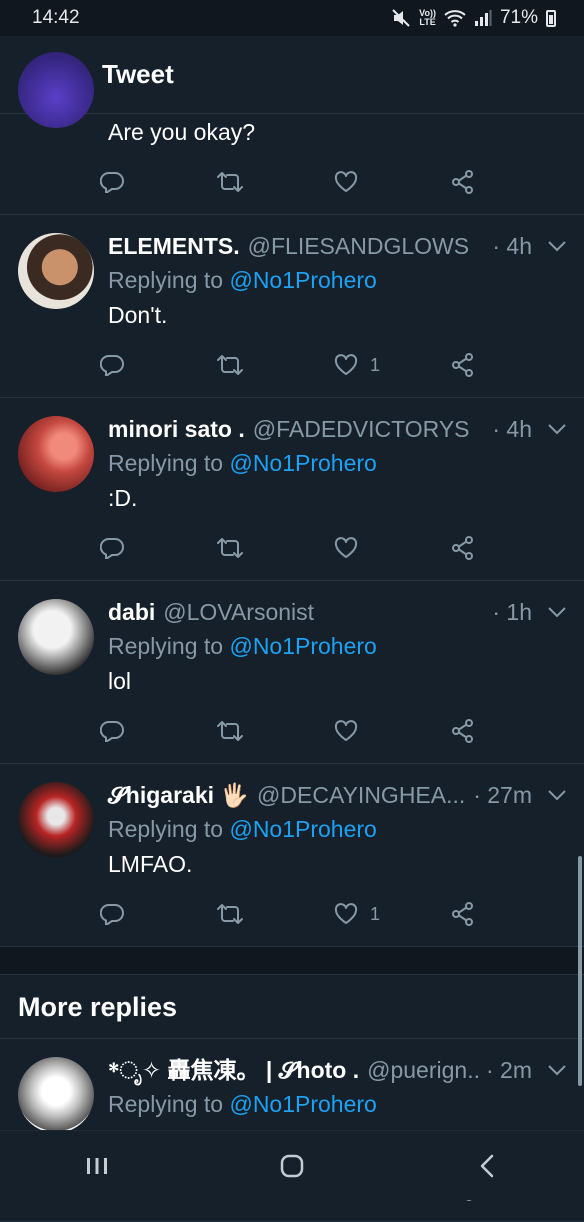 The height and width of the screenshot is (1222, 584). Describe the element at coordinates (97, 1166) in the screenshot. I see `recent-apps-button` at that location.